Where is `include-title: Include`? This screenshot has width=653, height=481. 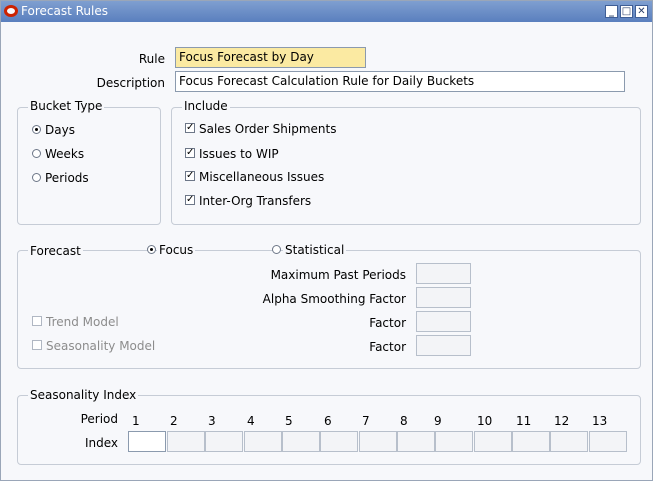 include-title: Include is located at coordinates (206, 106).